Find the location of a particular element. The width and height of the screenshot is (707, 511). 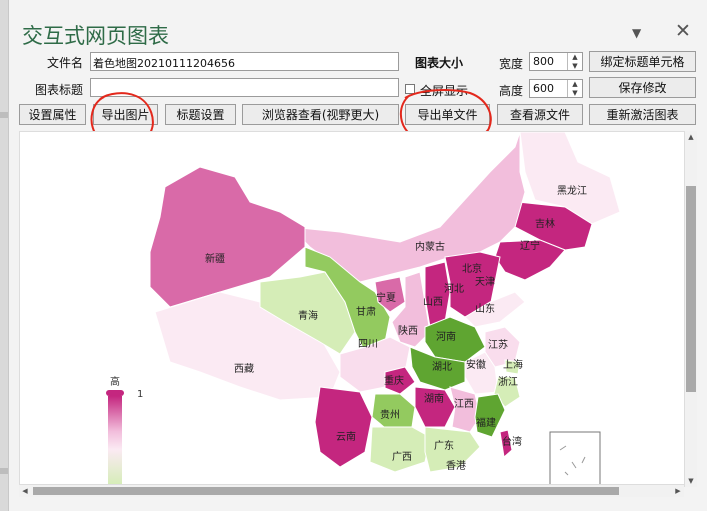

province-label: 湖北 is located at coordinates (442, 367).